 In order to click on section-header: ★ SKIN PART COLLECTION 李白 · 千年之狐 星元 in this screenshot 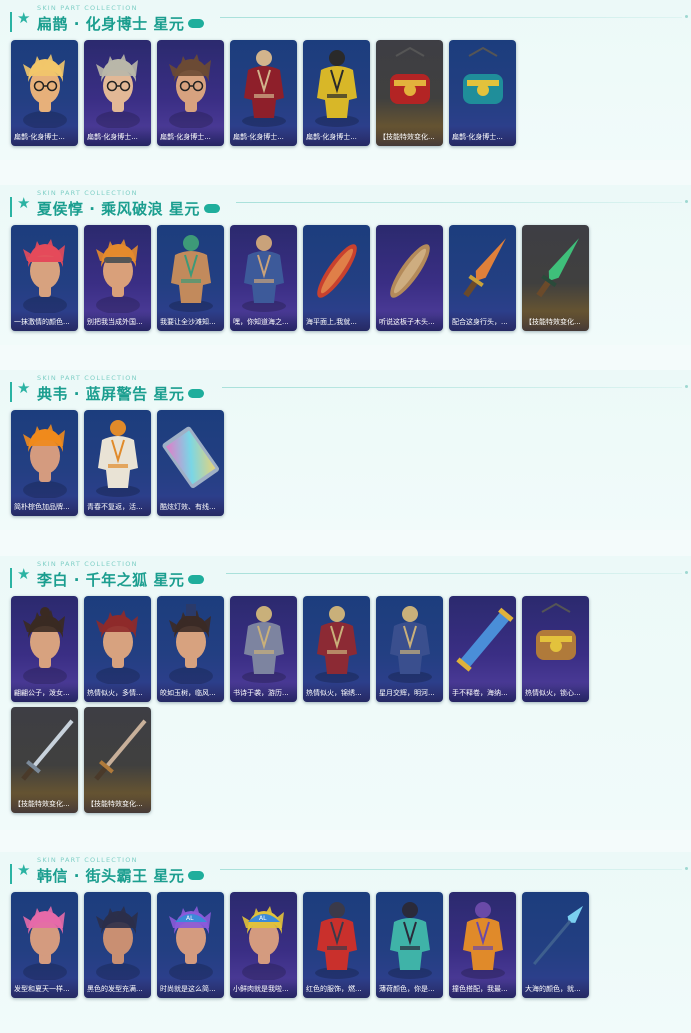, I will do `click(349, 575)`.